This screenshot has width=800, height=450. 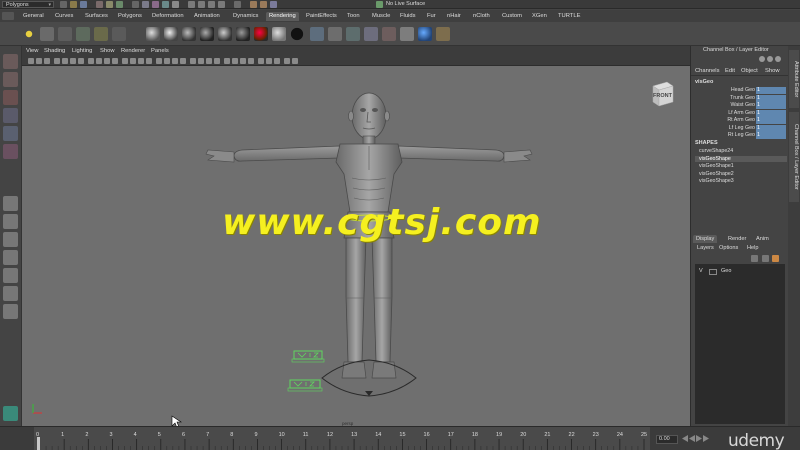 What do you see at coordinates (91, 61) in the screenshot?
I see `gate-mask-icon` at bounding box center [91, 61].